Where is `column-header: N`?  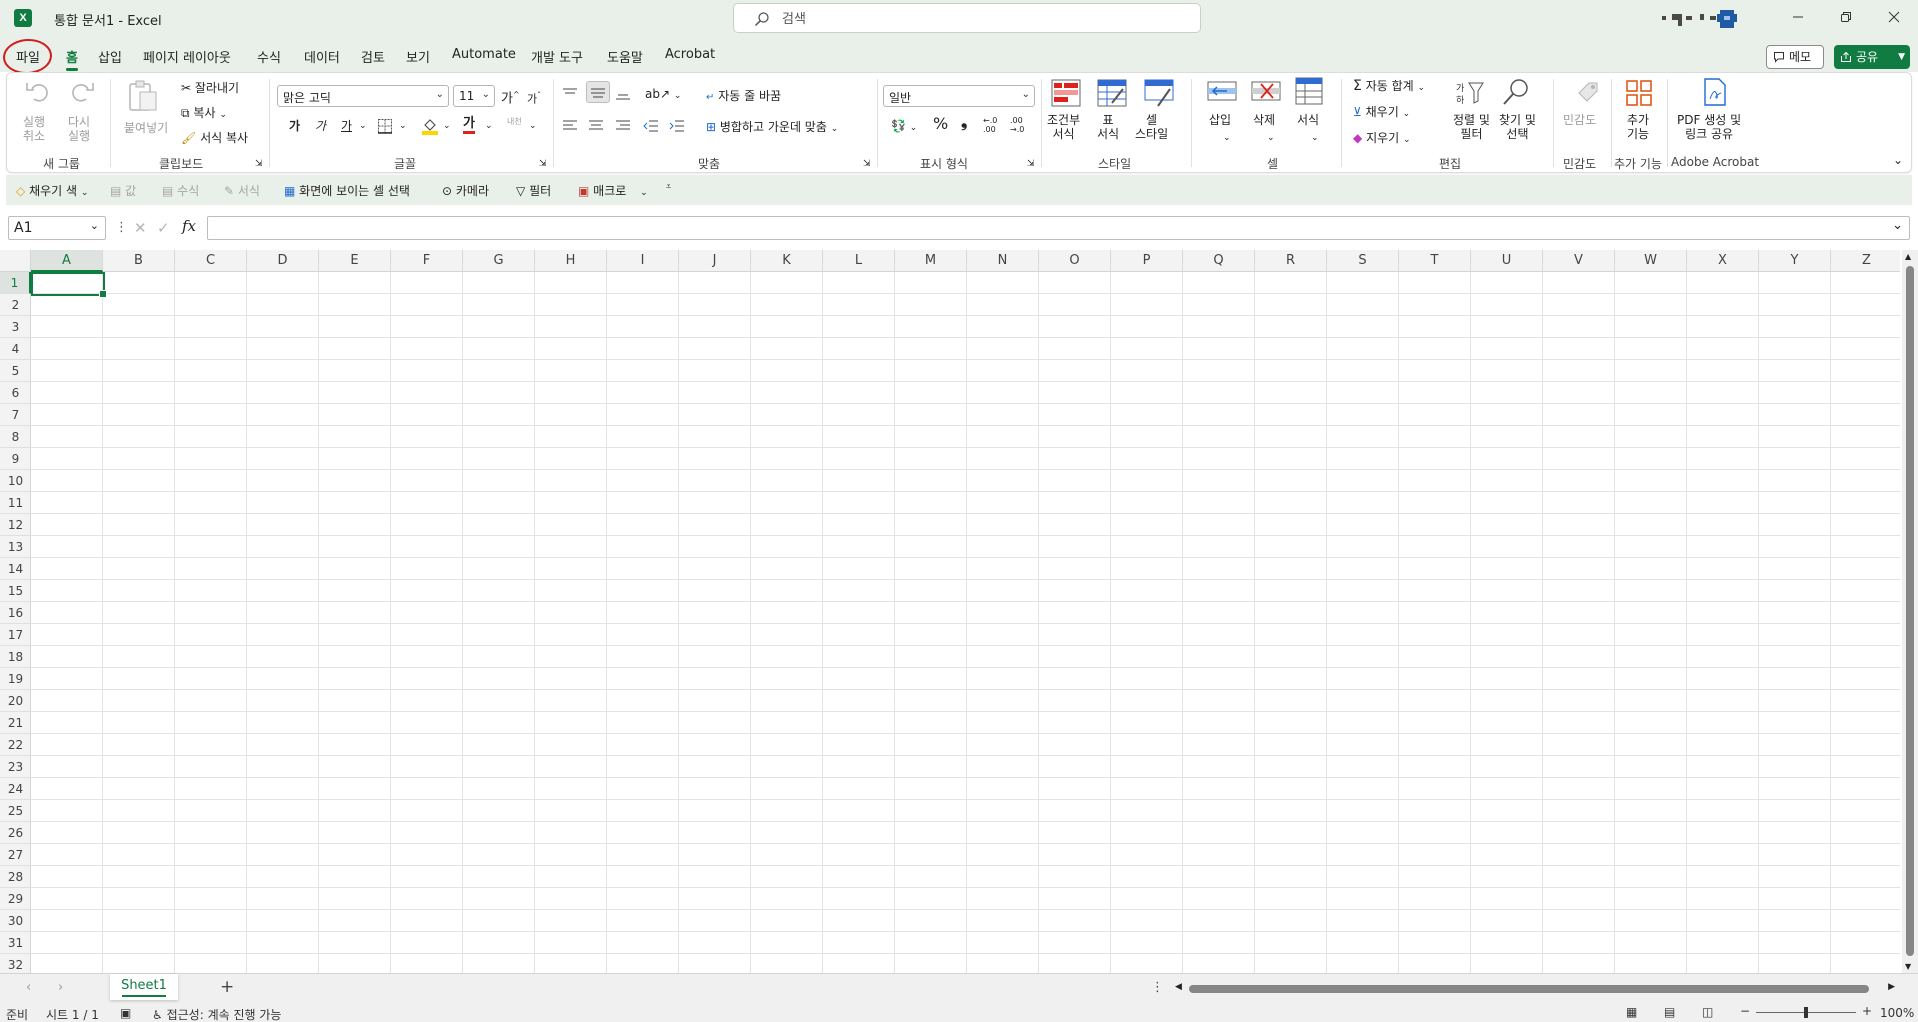
column-header: N is located at coordinates (1003, 261).